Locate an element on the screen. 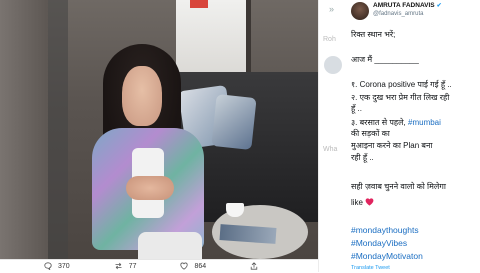  like-button: 864 is located at coordinates (193, 267).